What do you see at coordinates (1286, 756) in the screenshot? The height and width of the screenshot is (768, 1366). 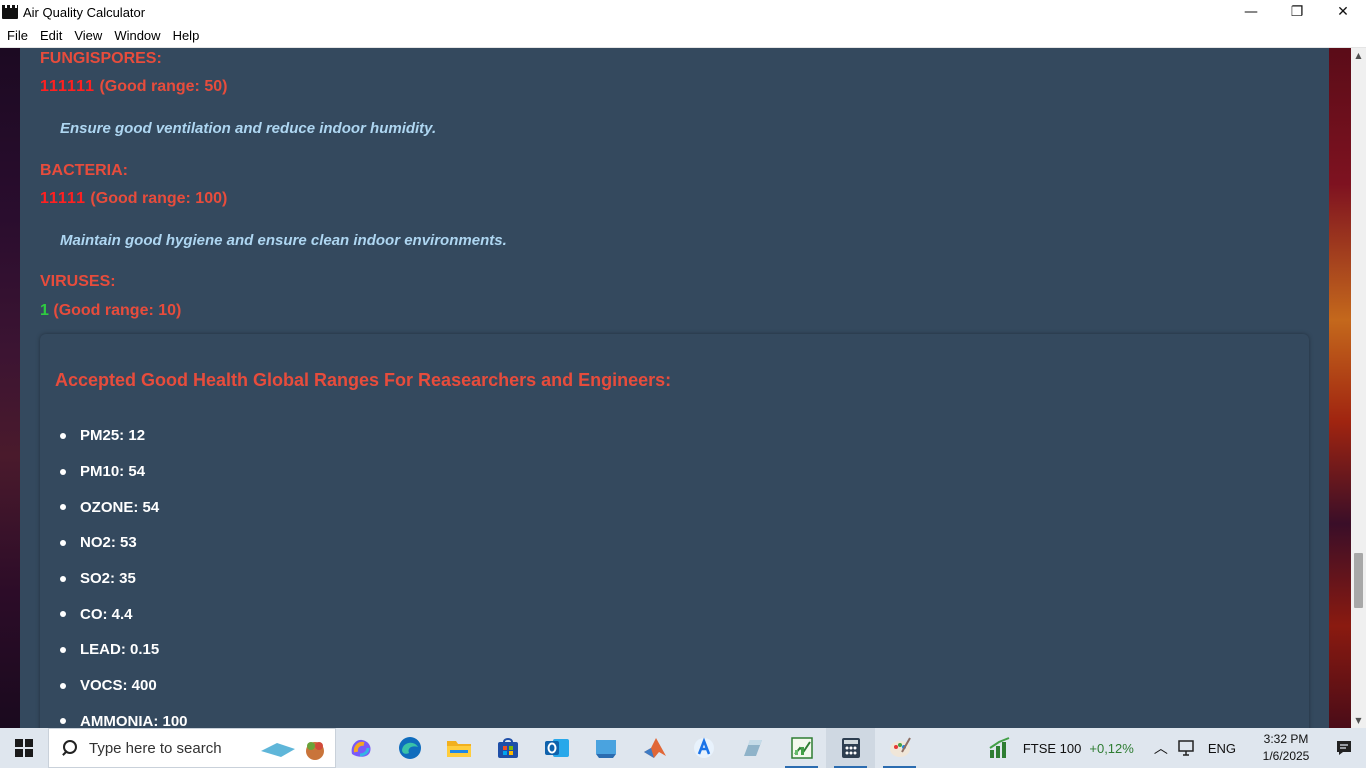 I see `clock-date: 1/6/2025` at bounding box center [1286, 756].